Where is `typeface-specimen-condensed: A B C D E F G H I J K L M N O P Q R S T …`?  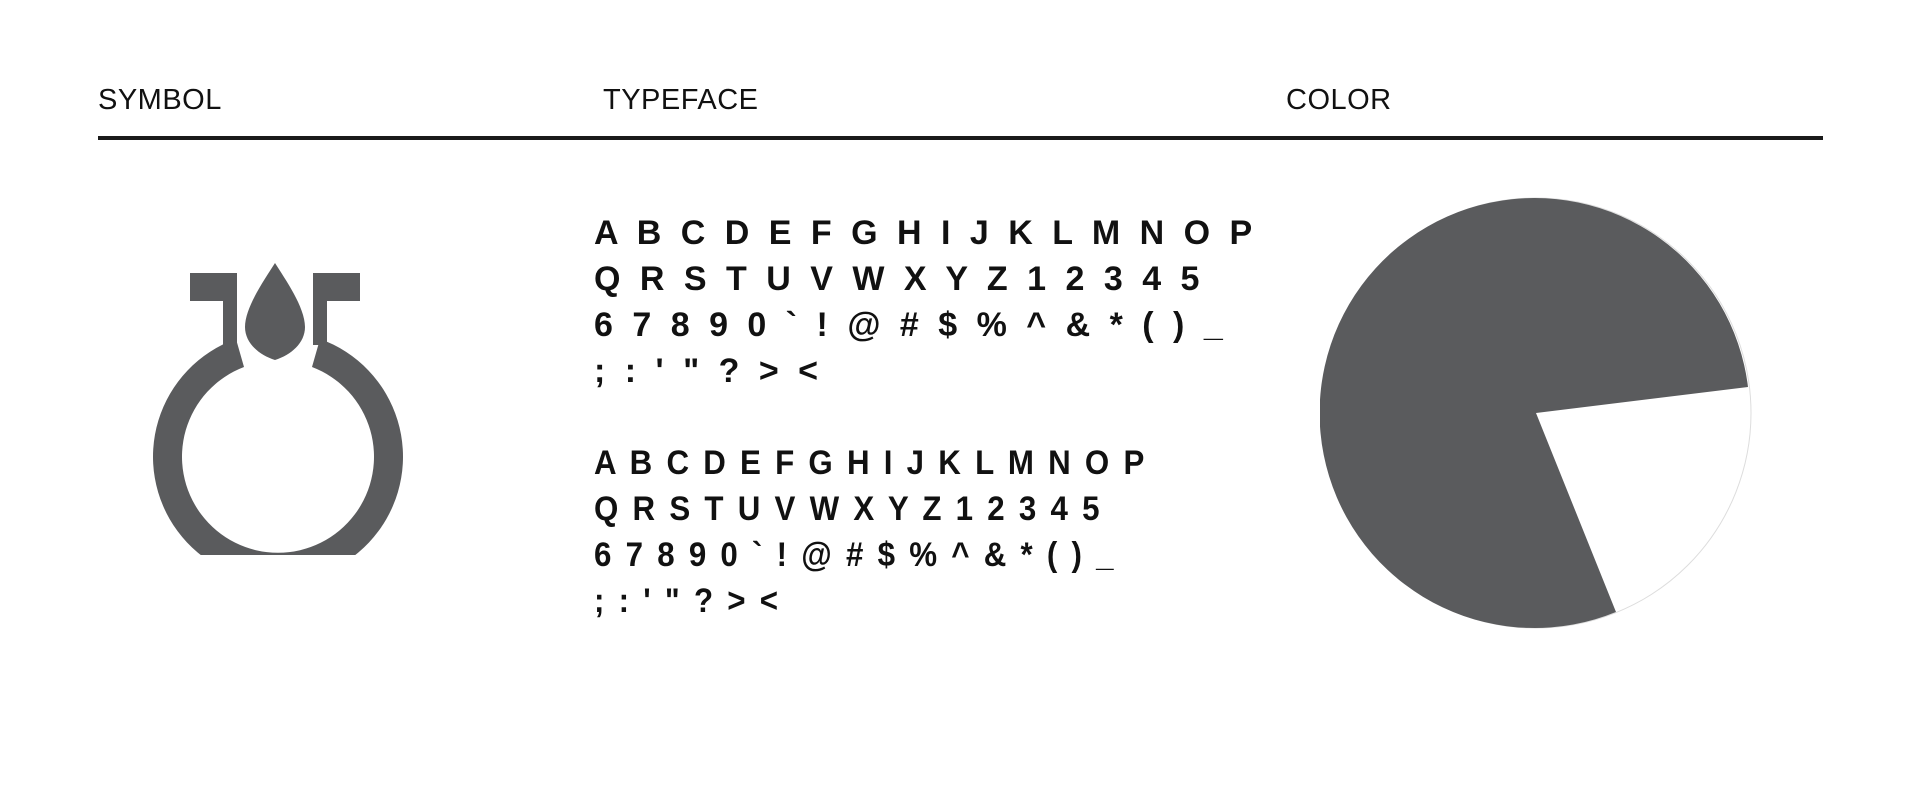 typeface-specimen-condensed: A B C D E F G H I J K L M N O P Q R S T … is located at coordinates (870, 532).